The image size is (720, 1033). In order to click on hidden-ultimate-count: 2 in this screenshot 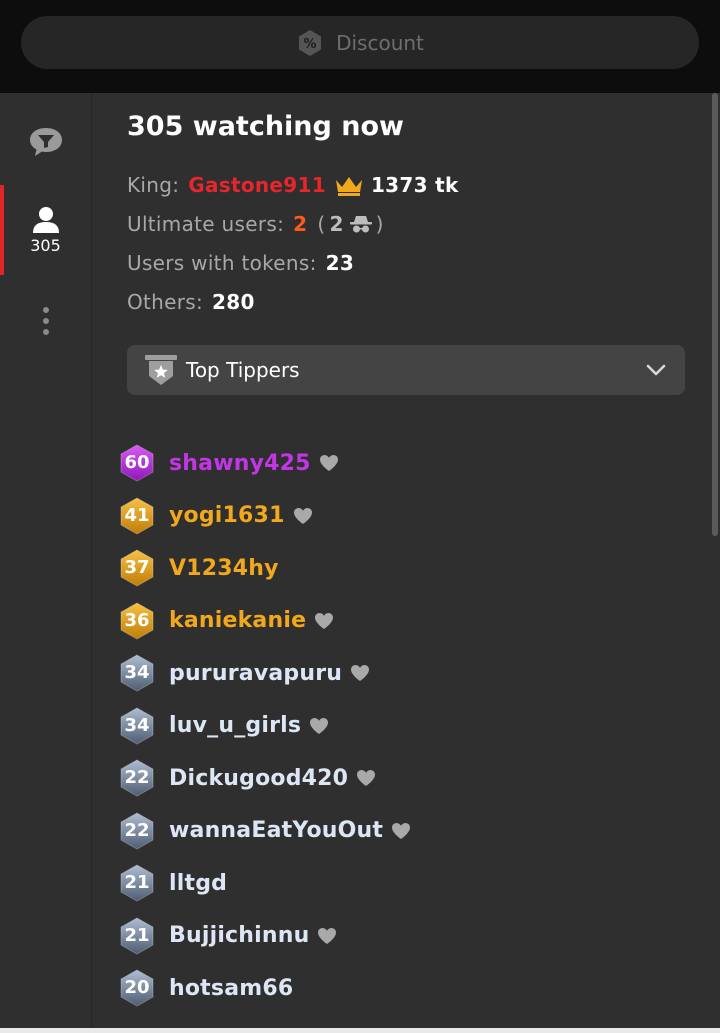, I will do `click(336, 224)`.